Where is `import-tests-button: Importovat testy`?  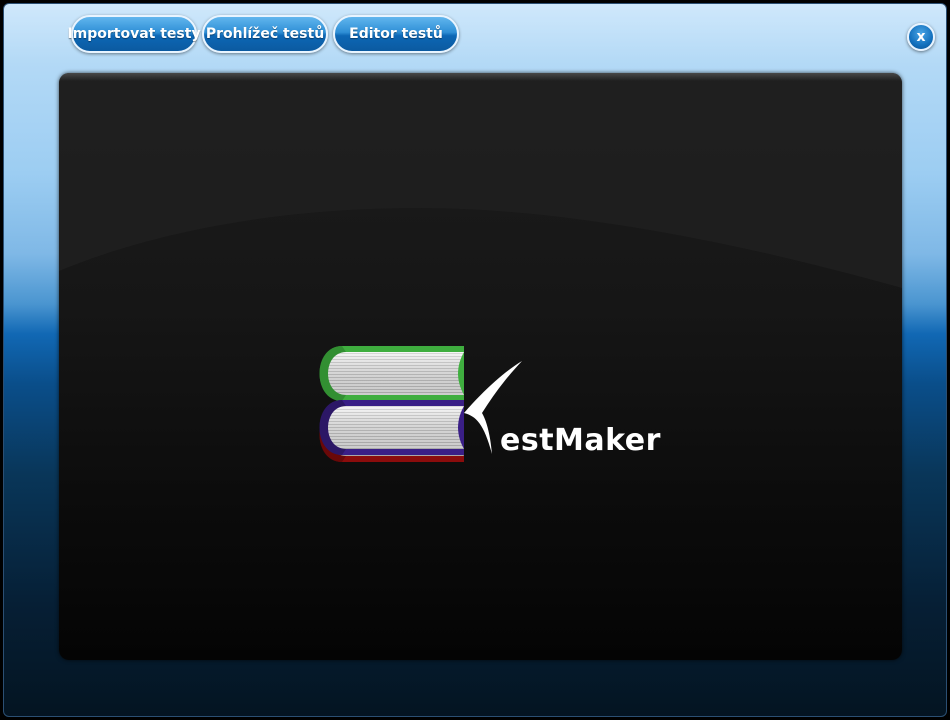 import-tests-button: Importovat testy is located at coordinates (134, 34).